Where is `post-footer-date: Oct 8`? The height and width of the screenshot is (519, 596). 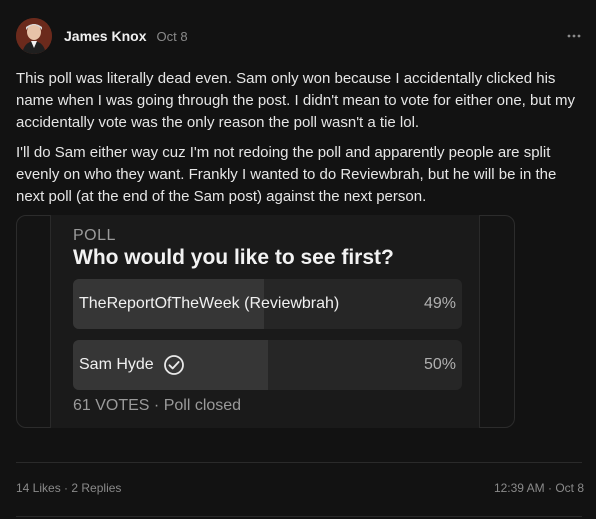 post-footer-date: Oct 8 is located at coordinates (569, 488).